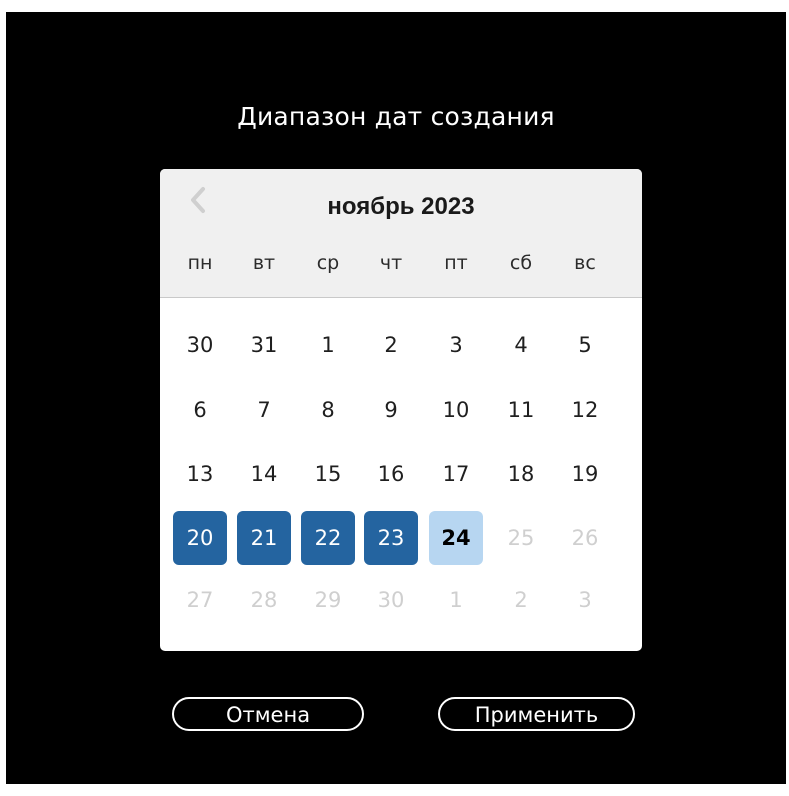 This screenshot has height=796, width=789. I want to click on day-cell: 17, so click(456, 474).